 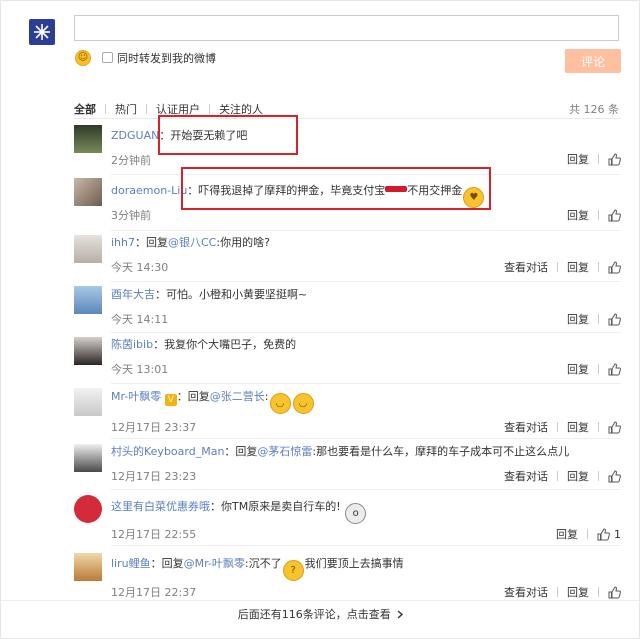 What do you see at coordinates (167, 451) in the screenshot?
I see `comment-username: 村头的Keyboard_Man` at bounding box center [167, 451].